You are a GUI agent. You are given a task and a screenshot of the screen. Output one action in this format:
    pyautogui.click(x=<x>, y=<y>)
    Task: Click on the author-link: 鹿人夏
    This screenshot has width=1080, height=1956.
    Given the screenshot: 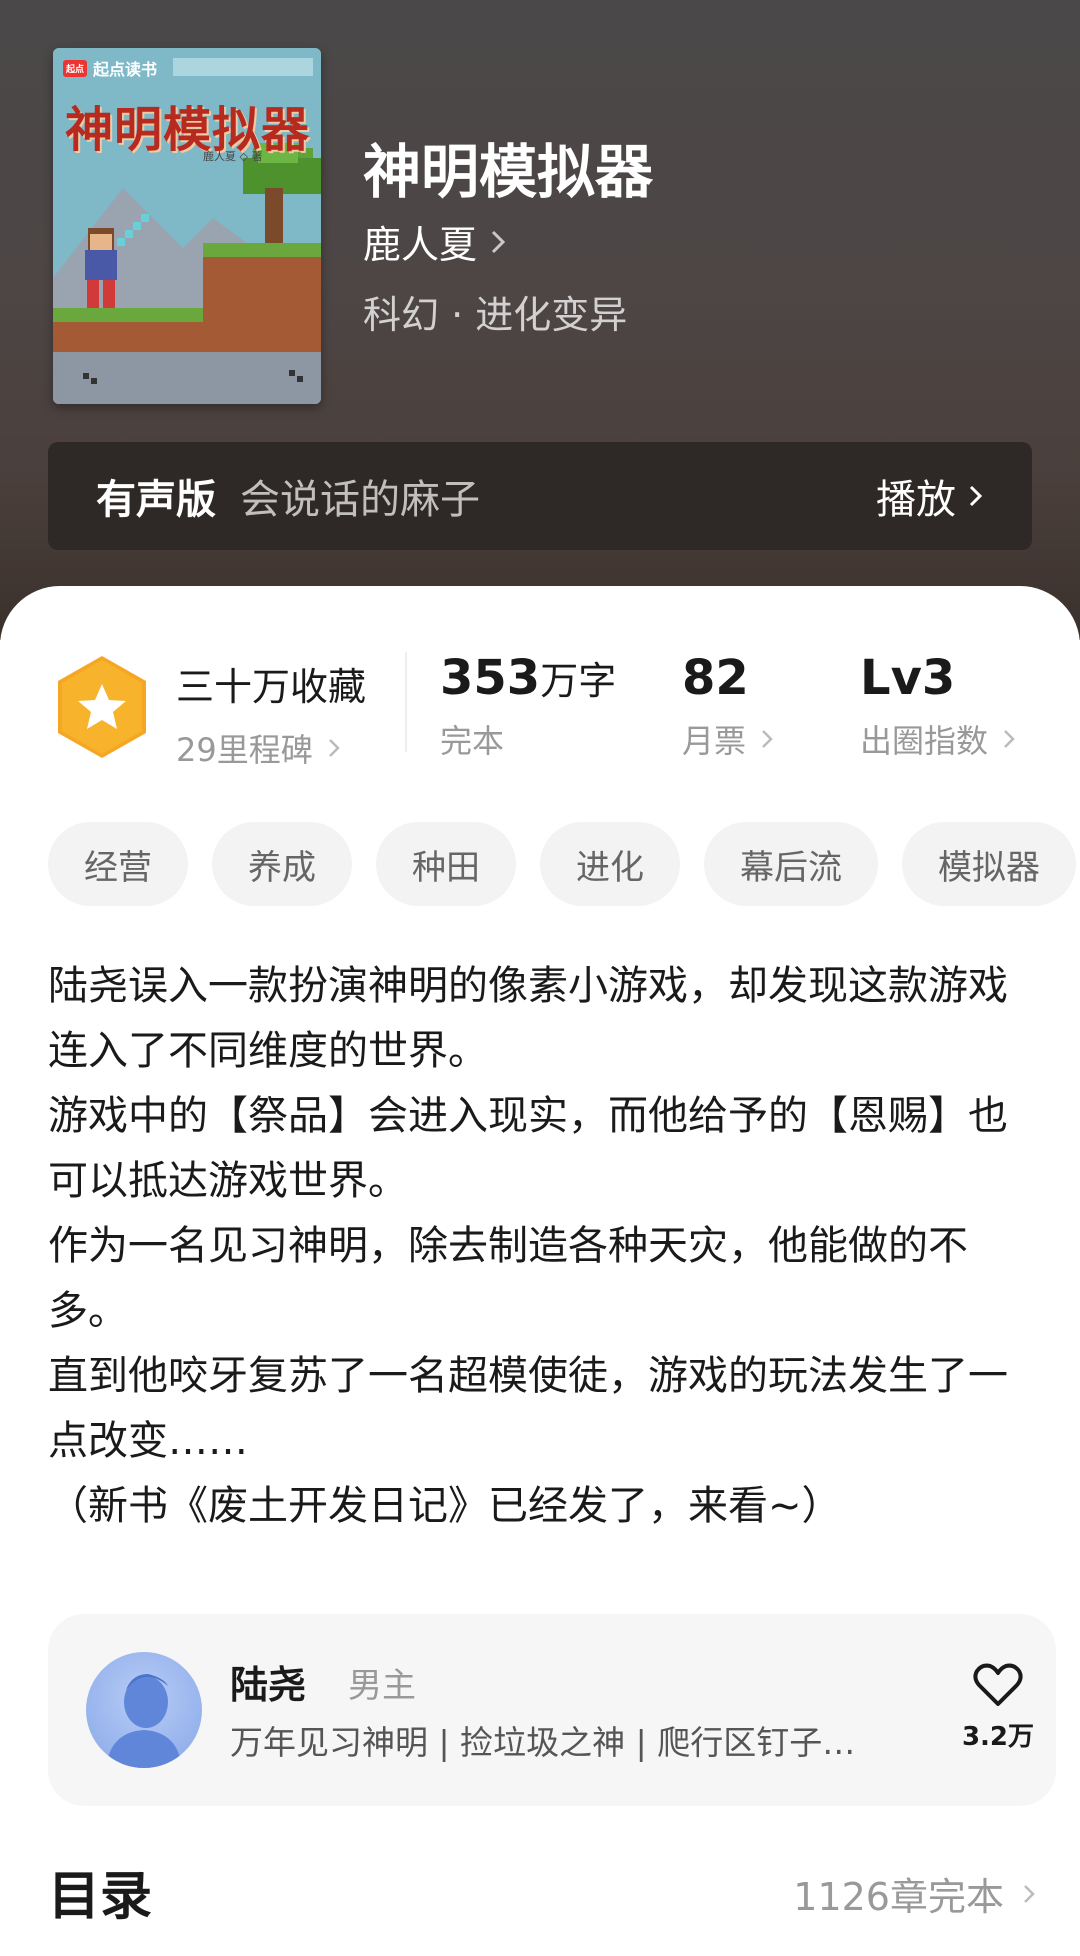 What is the action you would take?
    pyautogui.click(x=435, y=241)
    